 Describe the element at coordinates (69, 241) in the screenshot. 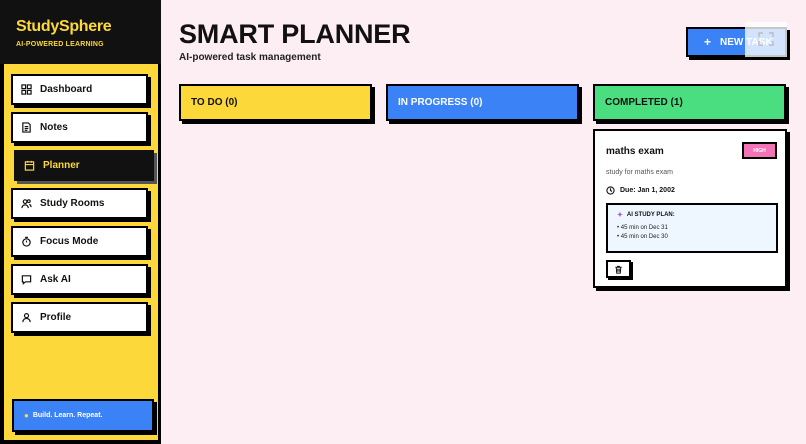

I see `sidebar-item-label: Focus Mode` at that location.